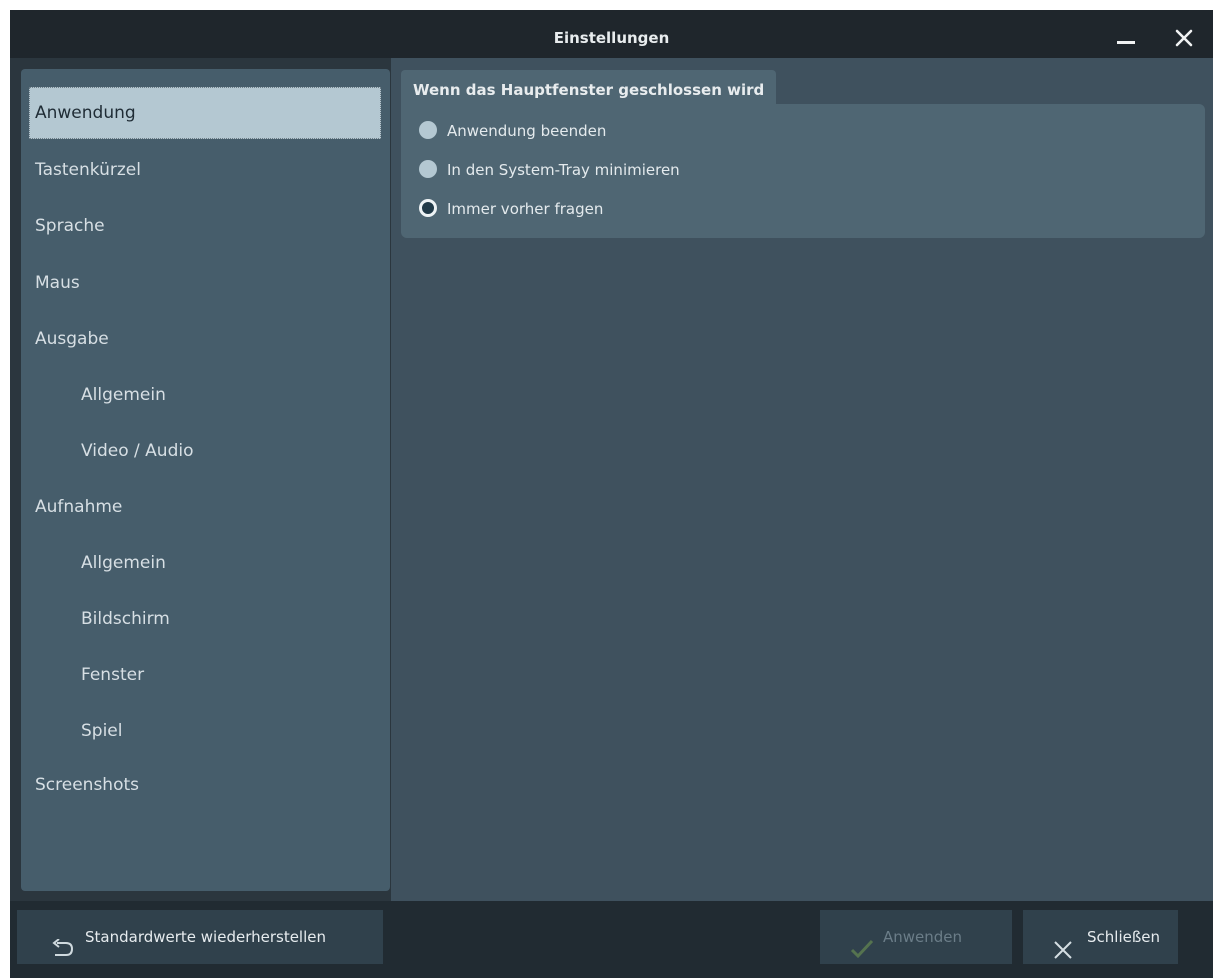 The width and height of the screenshot is (1213, 978). I want to click on nav-item-bildschirm: Bildschirm, so click(205, 619).